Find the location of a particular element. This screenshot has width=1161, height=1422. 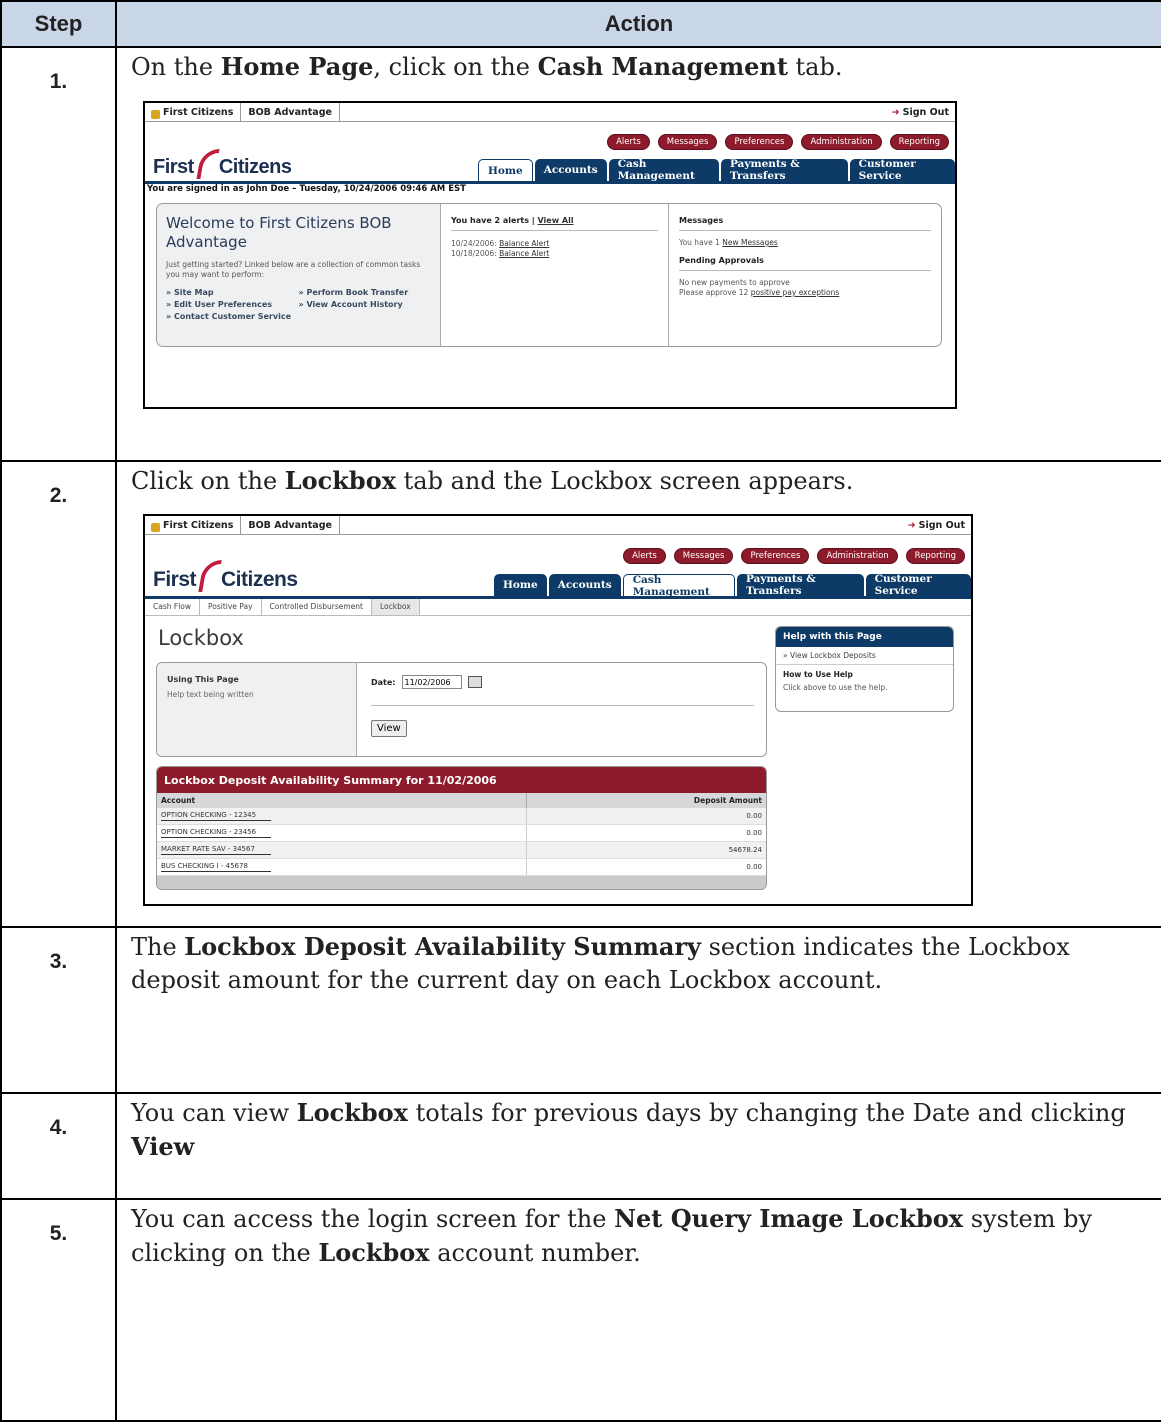

help-heading: Help with this Page is located at coordinates (864, 637).